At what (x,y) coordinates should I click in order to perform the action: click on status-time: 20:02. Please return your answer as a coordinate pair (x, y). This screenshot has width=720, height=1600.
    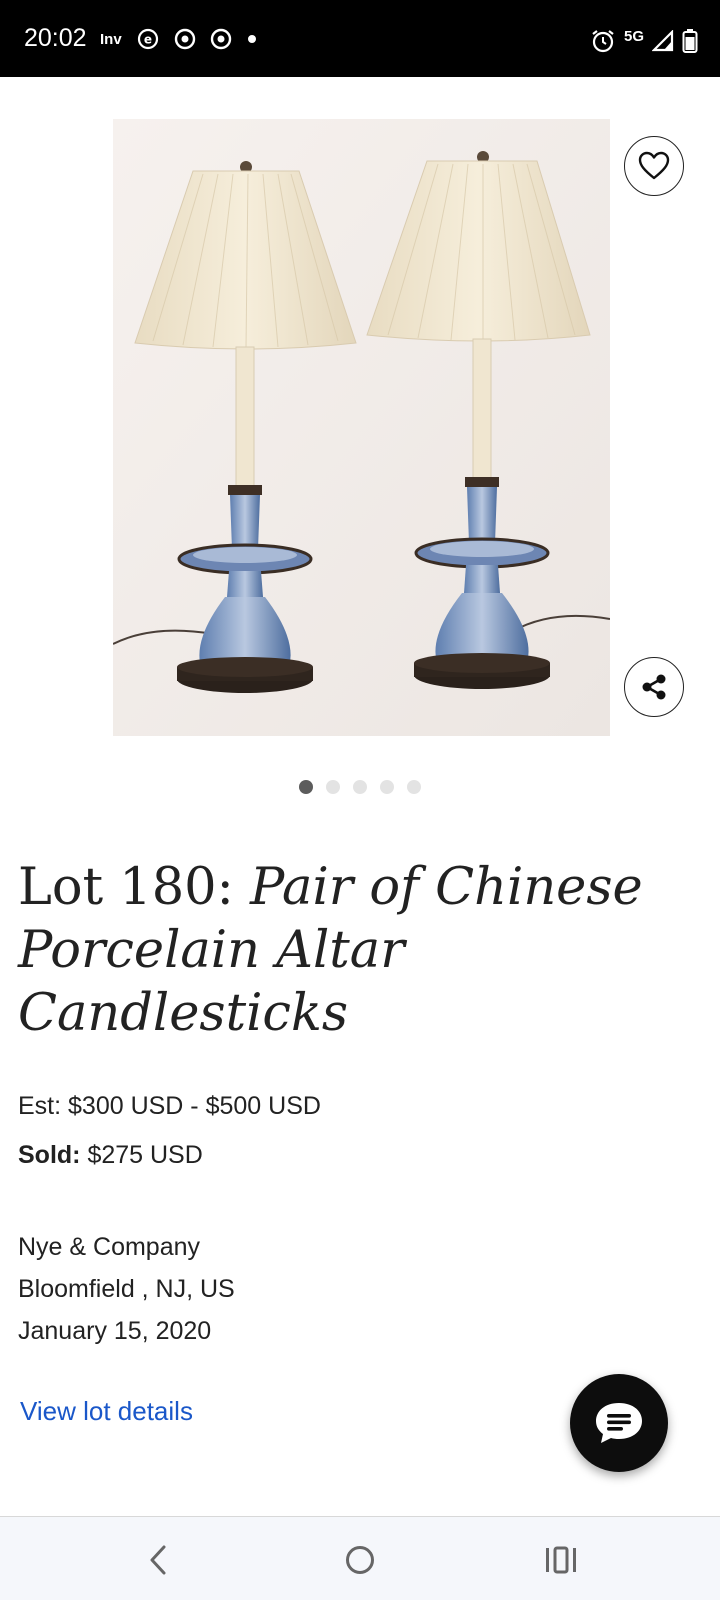
    Looking at the image, I should click on (55, 38).